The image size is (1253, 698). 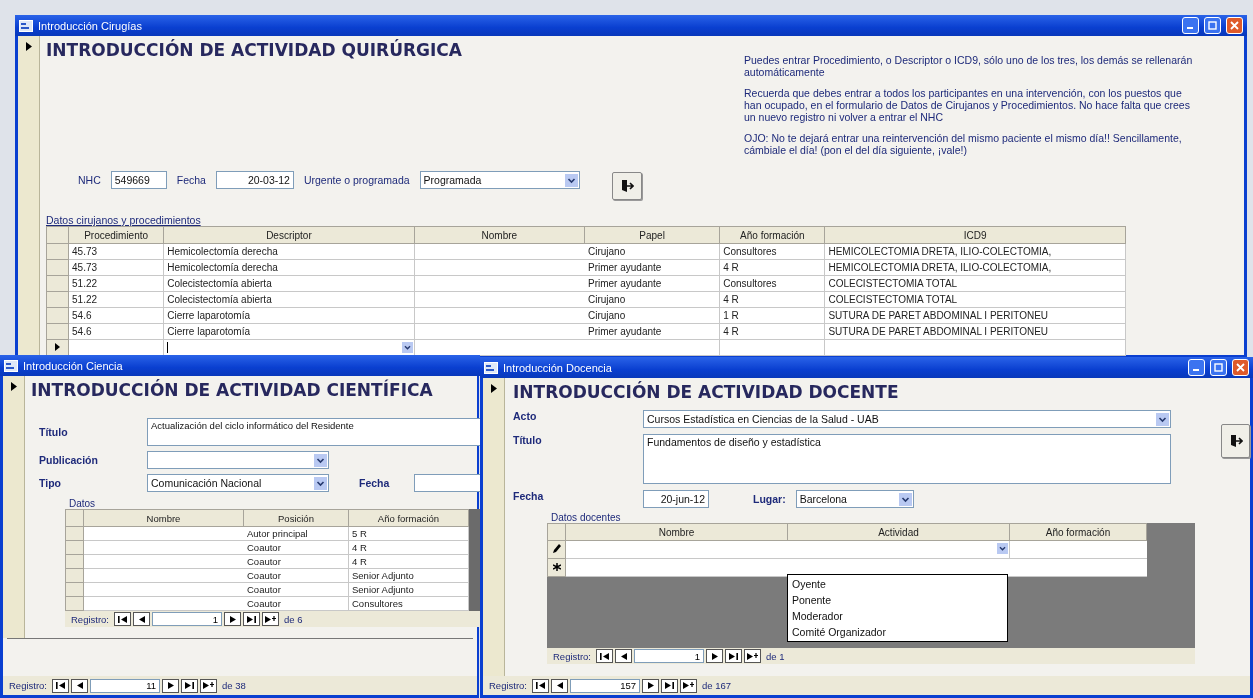 What do you see at coordinates (124, 220) in the screenshot?
I see `subform-label: Datos cirujanos y procedimientos` at bounding box center [124, 220].